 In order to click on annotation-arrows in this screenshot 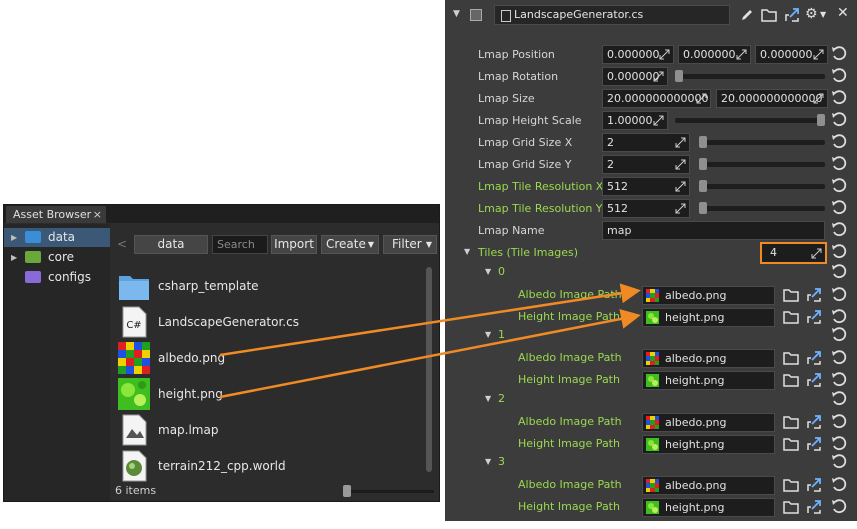, I will do `click(430, 341)`.